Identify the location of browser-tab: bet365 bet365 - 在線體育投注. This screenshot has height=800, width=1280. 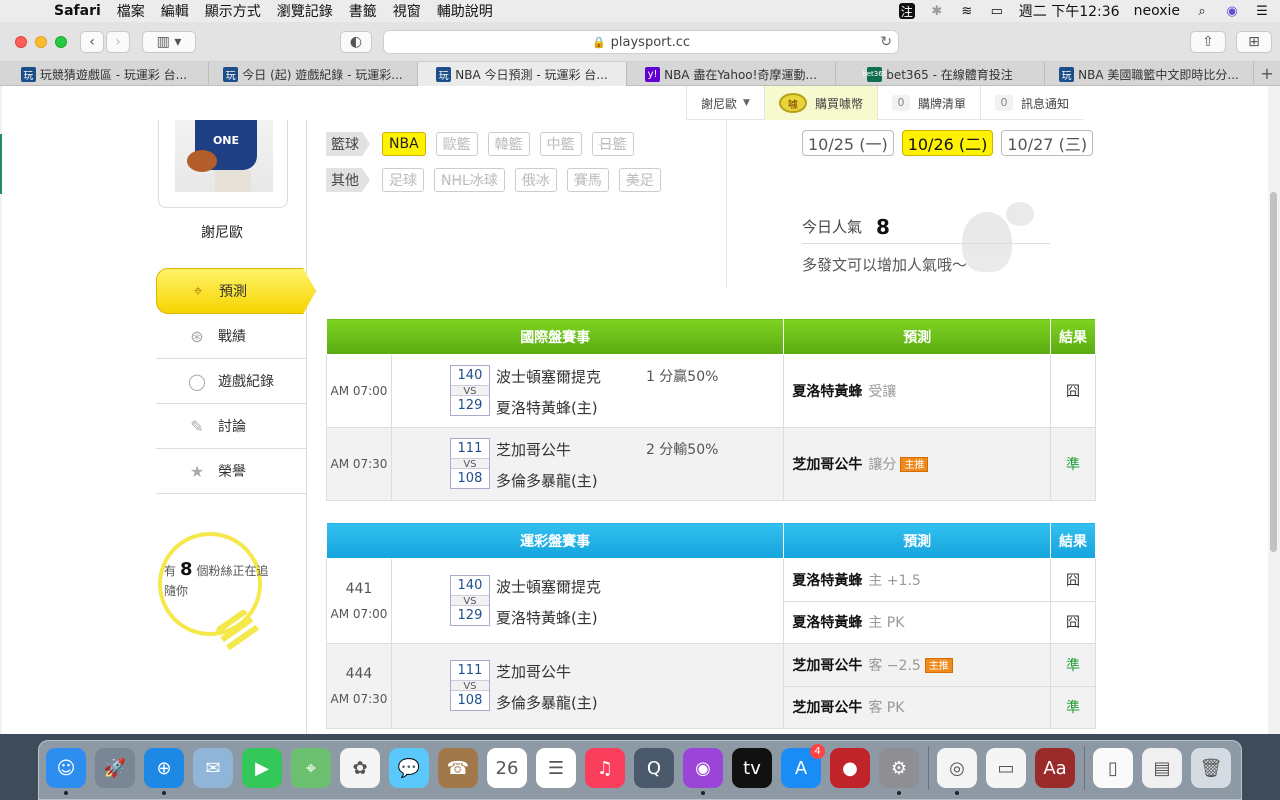
(940, 74).